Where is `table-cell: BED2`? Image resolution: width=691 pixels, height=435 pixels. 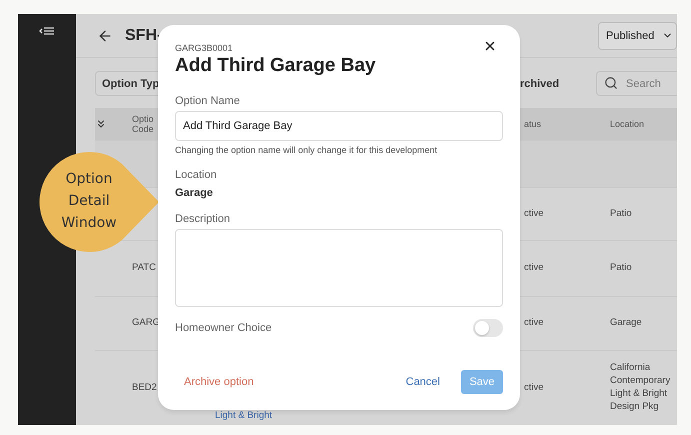 table-cell: BED2 is located at coordinates (144, 388).